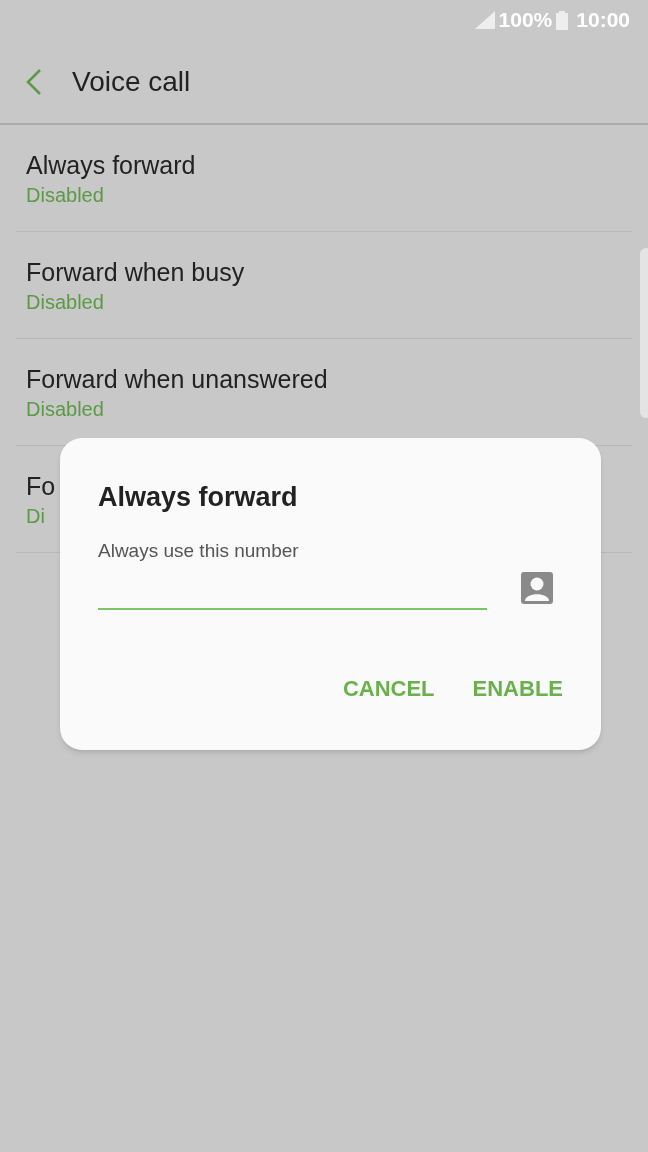 This screenshot has width=648, height=1152. I want to click on dialog-title: Always forward, so click(198, 497).